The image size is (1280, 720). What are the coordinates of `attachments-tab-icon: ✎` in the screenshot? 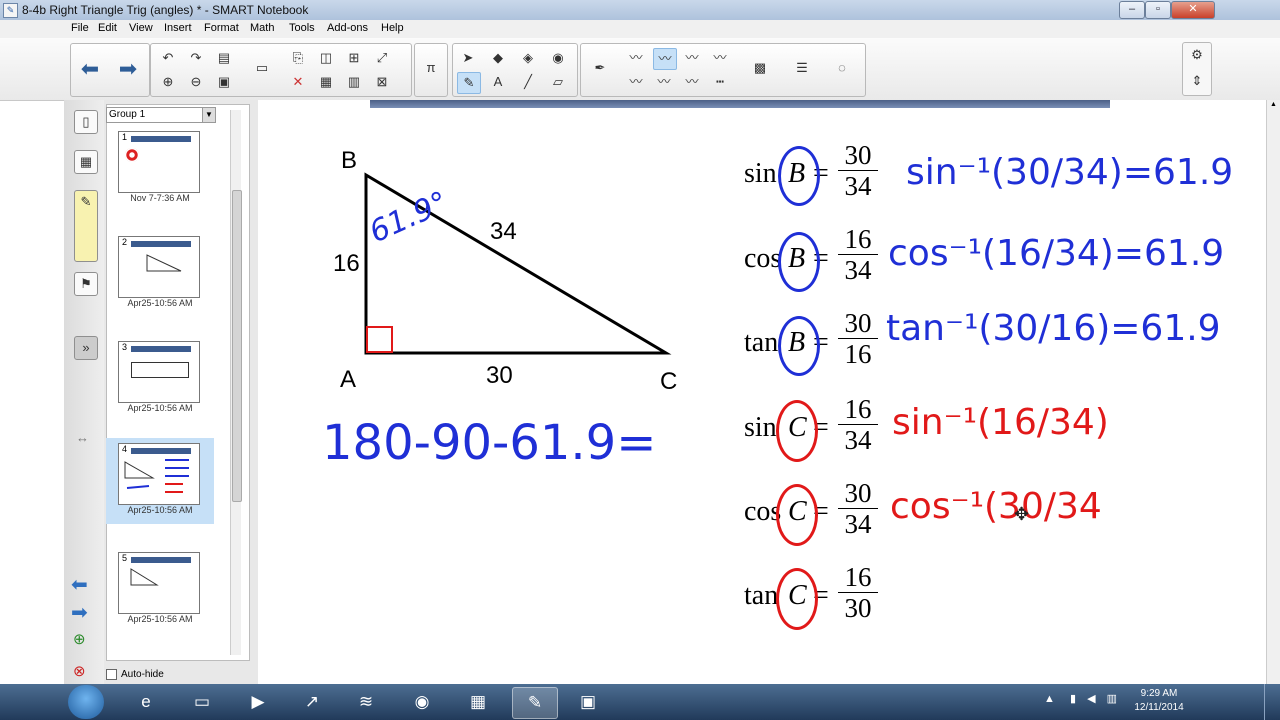 It's located at (86, 226).